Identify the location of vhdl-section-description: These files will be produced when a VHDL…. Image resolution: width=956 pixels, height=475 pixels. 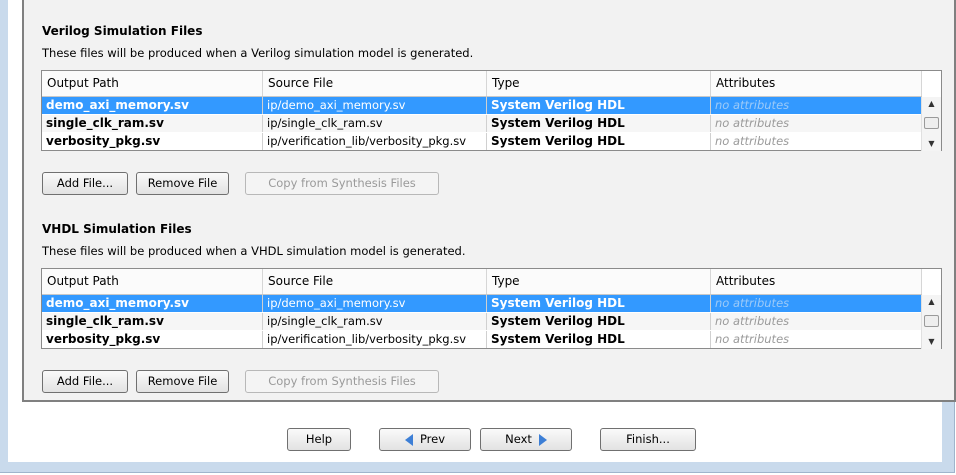
(254, 251).